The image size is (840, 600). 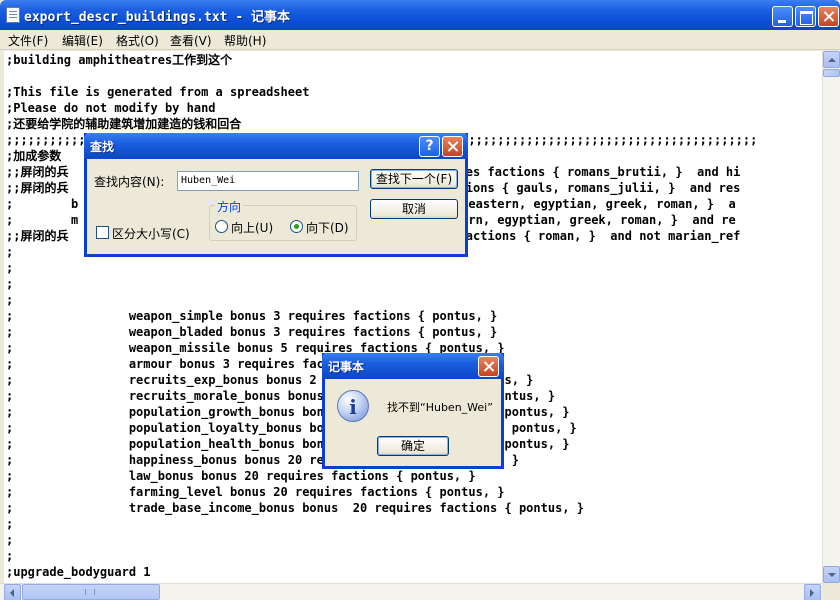 What do you see at coordinates (119, 60) in the screenshot?
I see `editor-line: ;building amphitheatres工作到这个` at bounding box center [119, 60].